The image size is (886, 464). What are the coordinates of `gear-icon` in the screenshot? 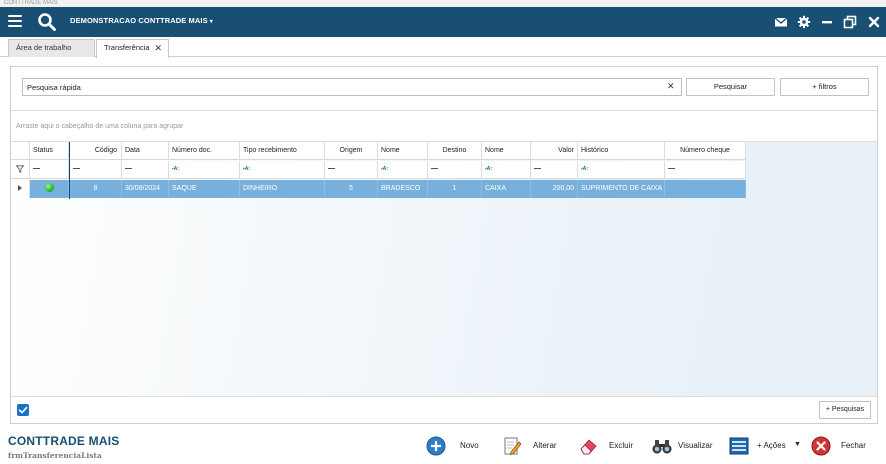 It's located at (804, 22).